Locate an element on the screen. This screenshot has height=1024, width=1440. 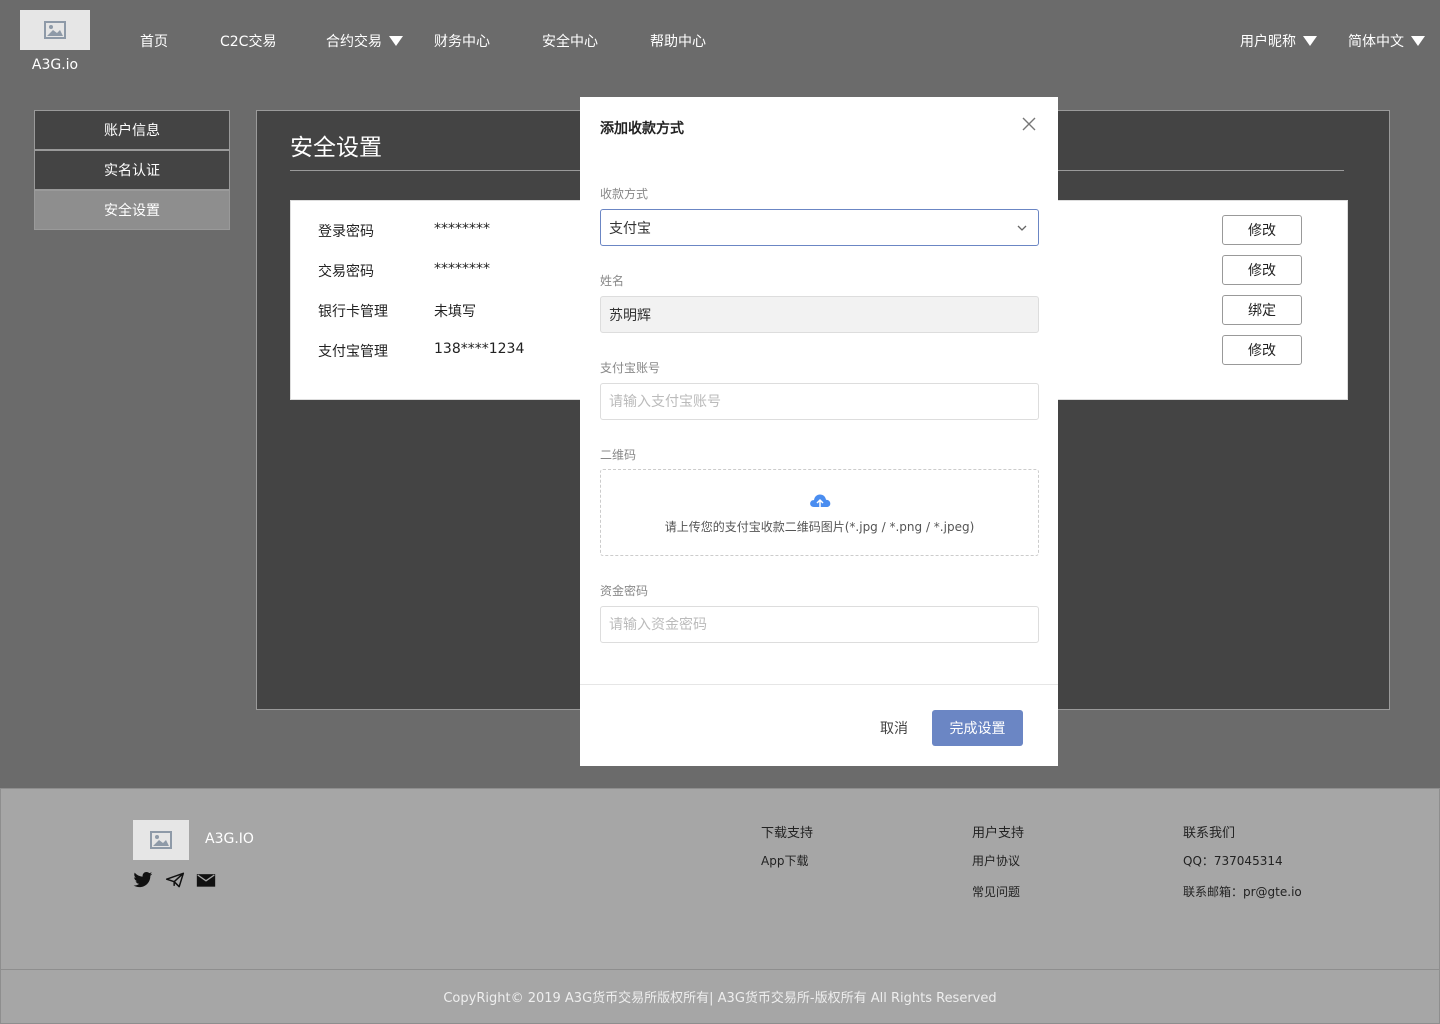
user-menu: 用户昵称 is located at coordinates (1278, 41).